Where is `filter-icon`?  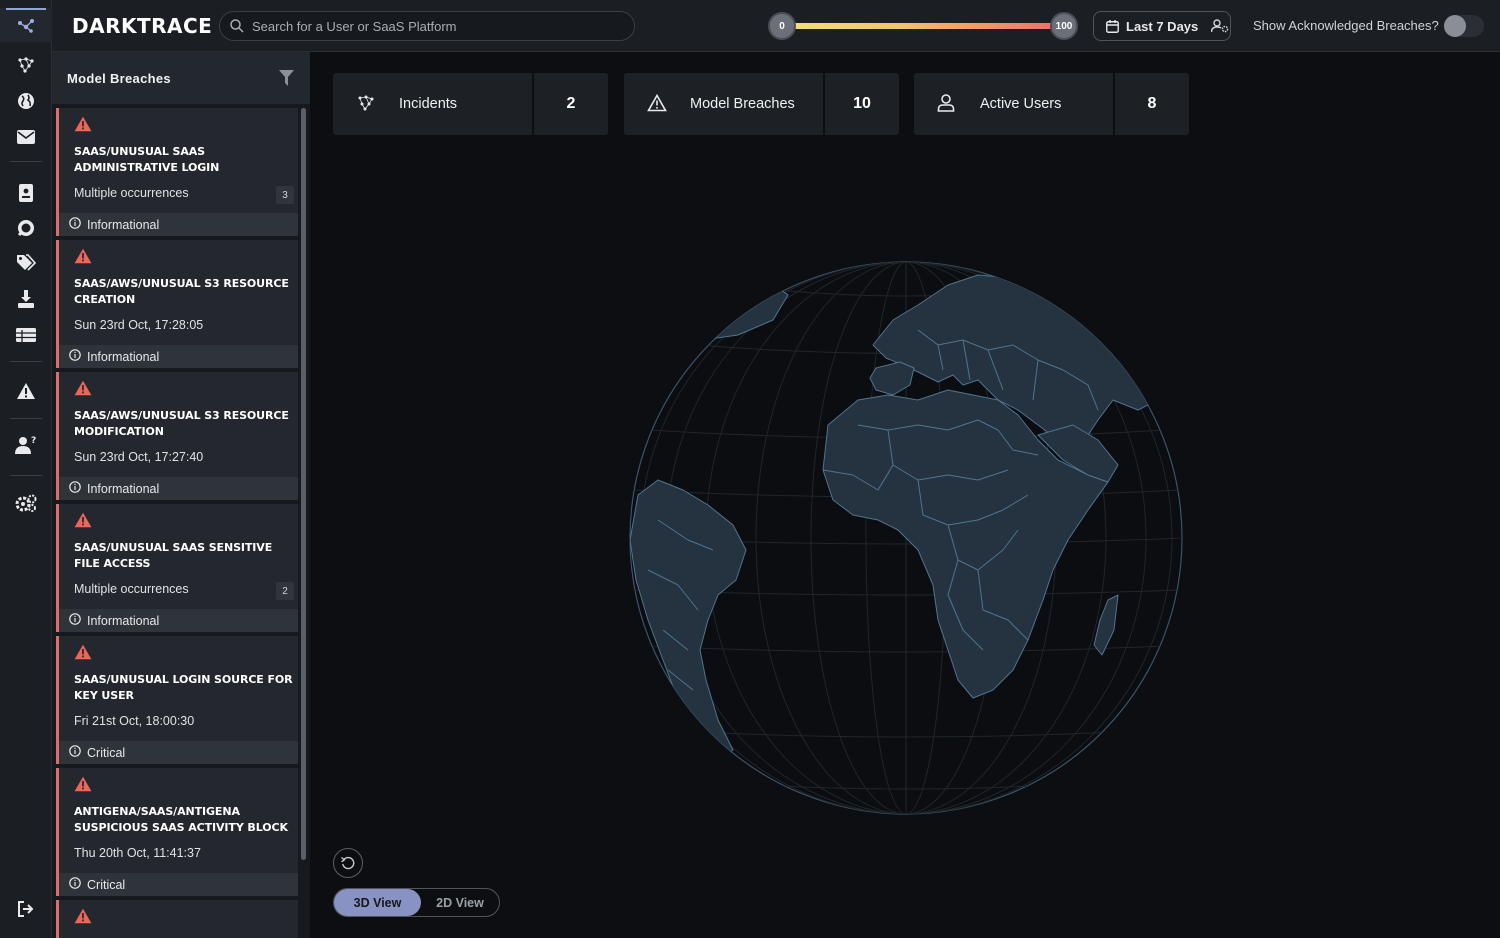 filter-icon is located at coordinates (286, 78).